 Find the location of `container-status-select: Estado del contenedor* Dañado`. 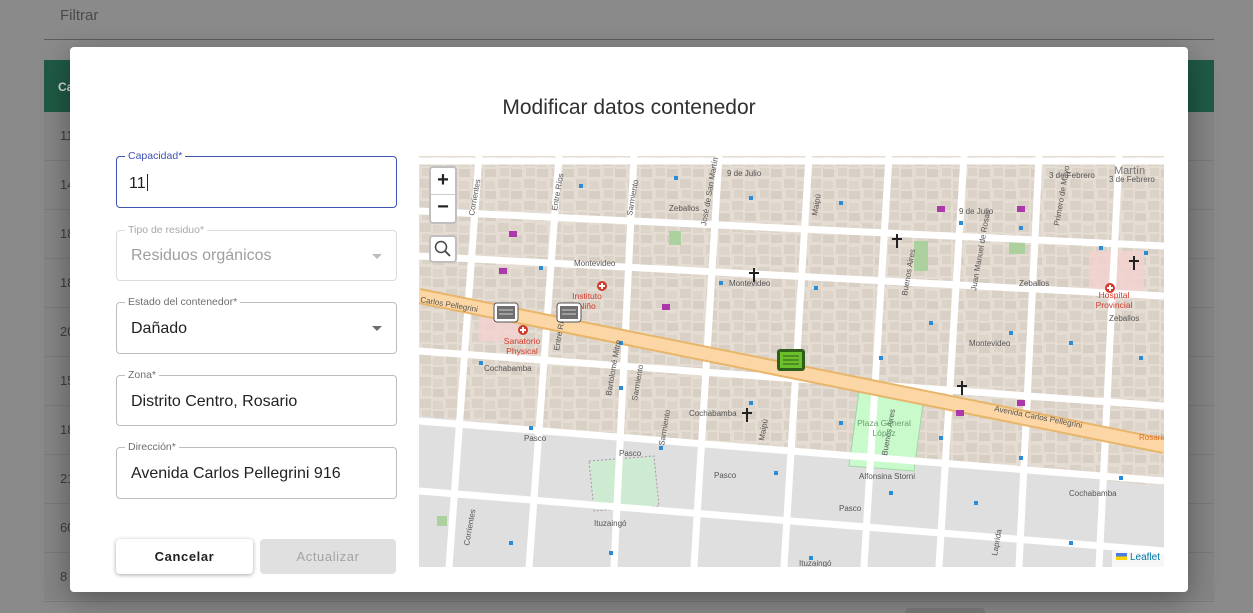

container-status-select: Estado del contenedor* Dañado is located at coordinates (256, 325).